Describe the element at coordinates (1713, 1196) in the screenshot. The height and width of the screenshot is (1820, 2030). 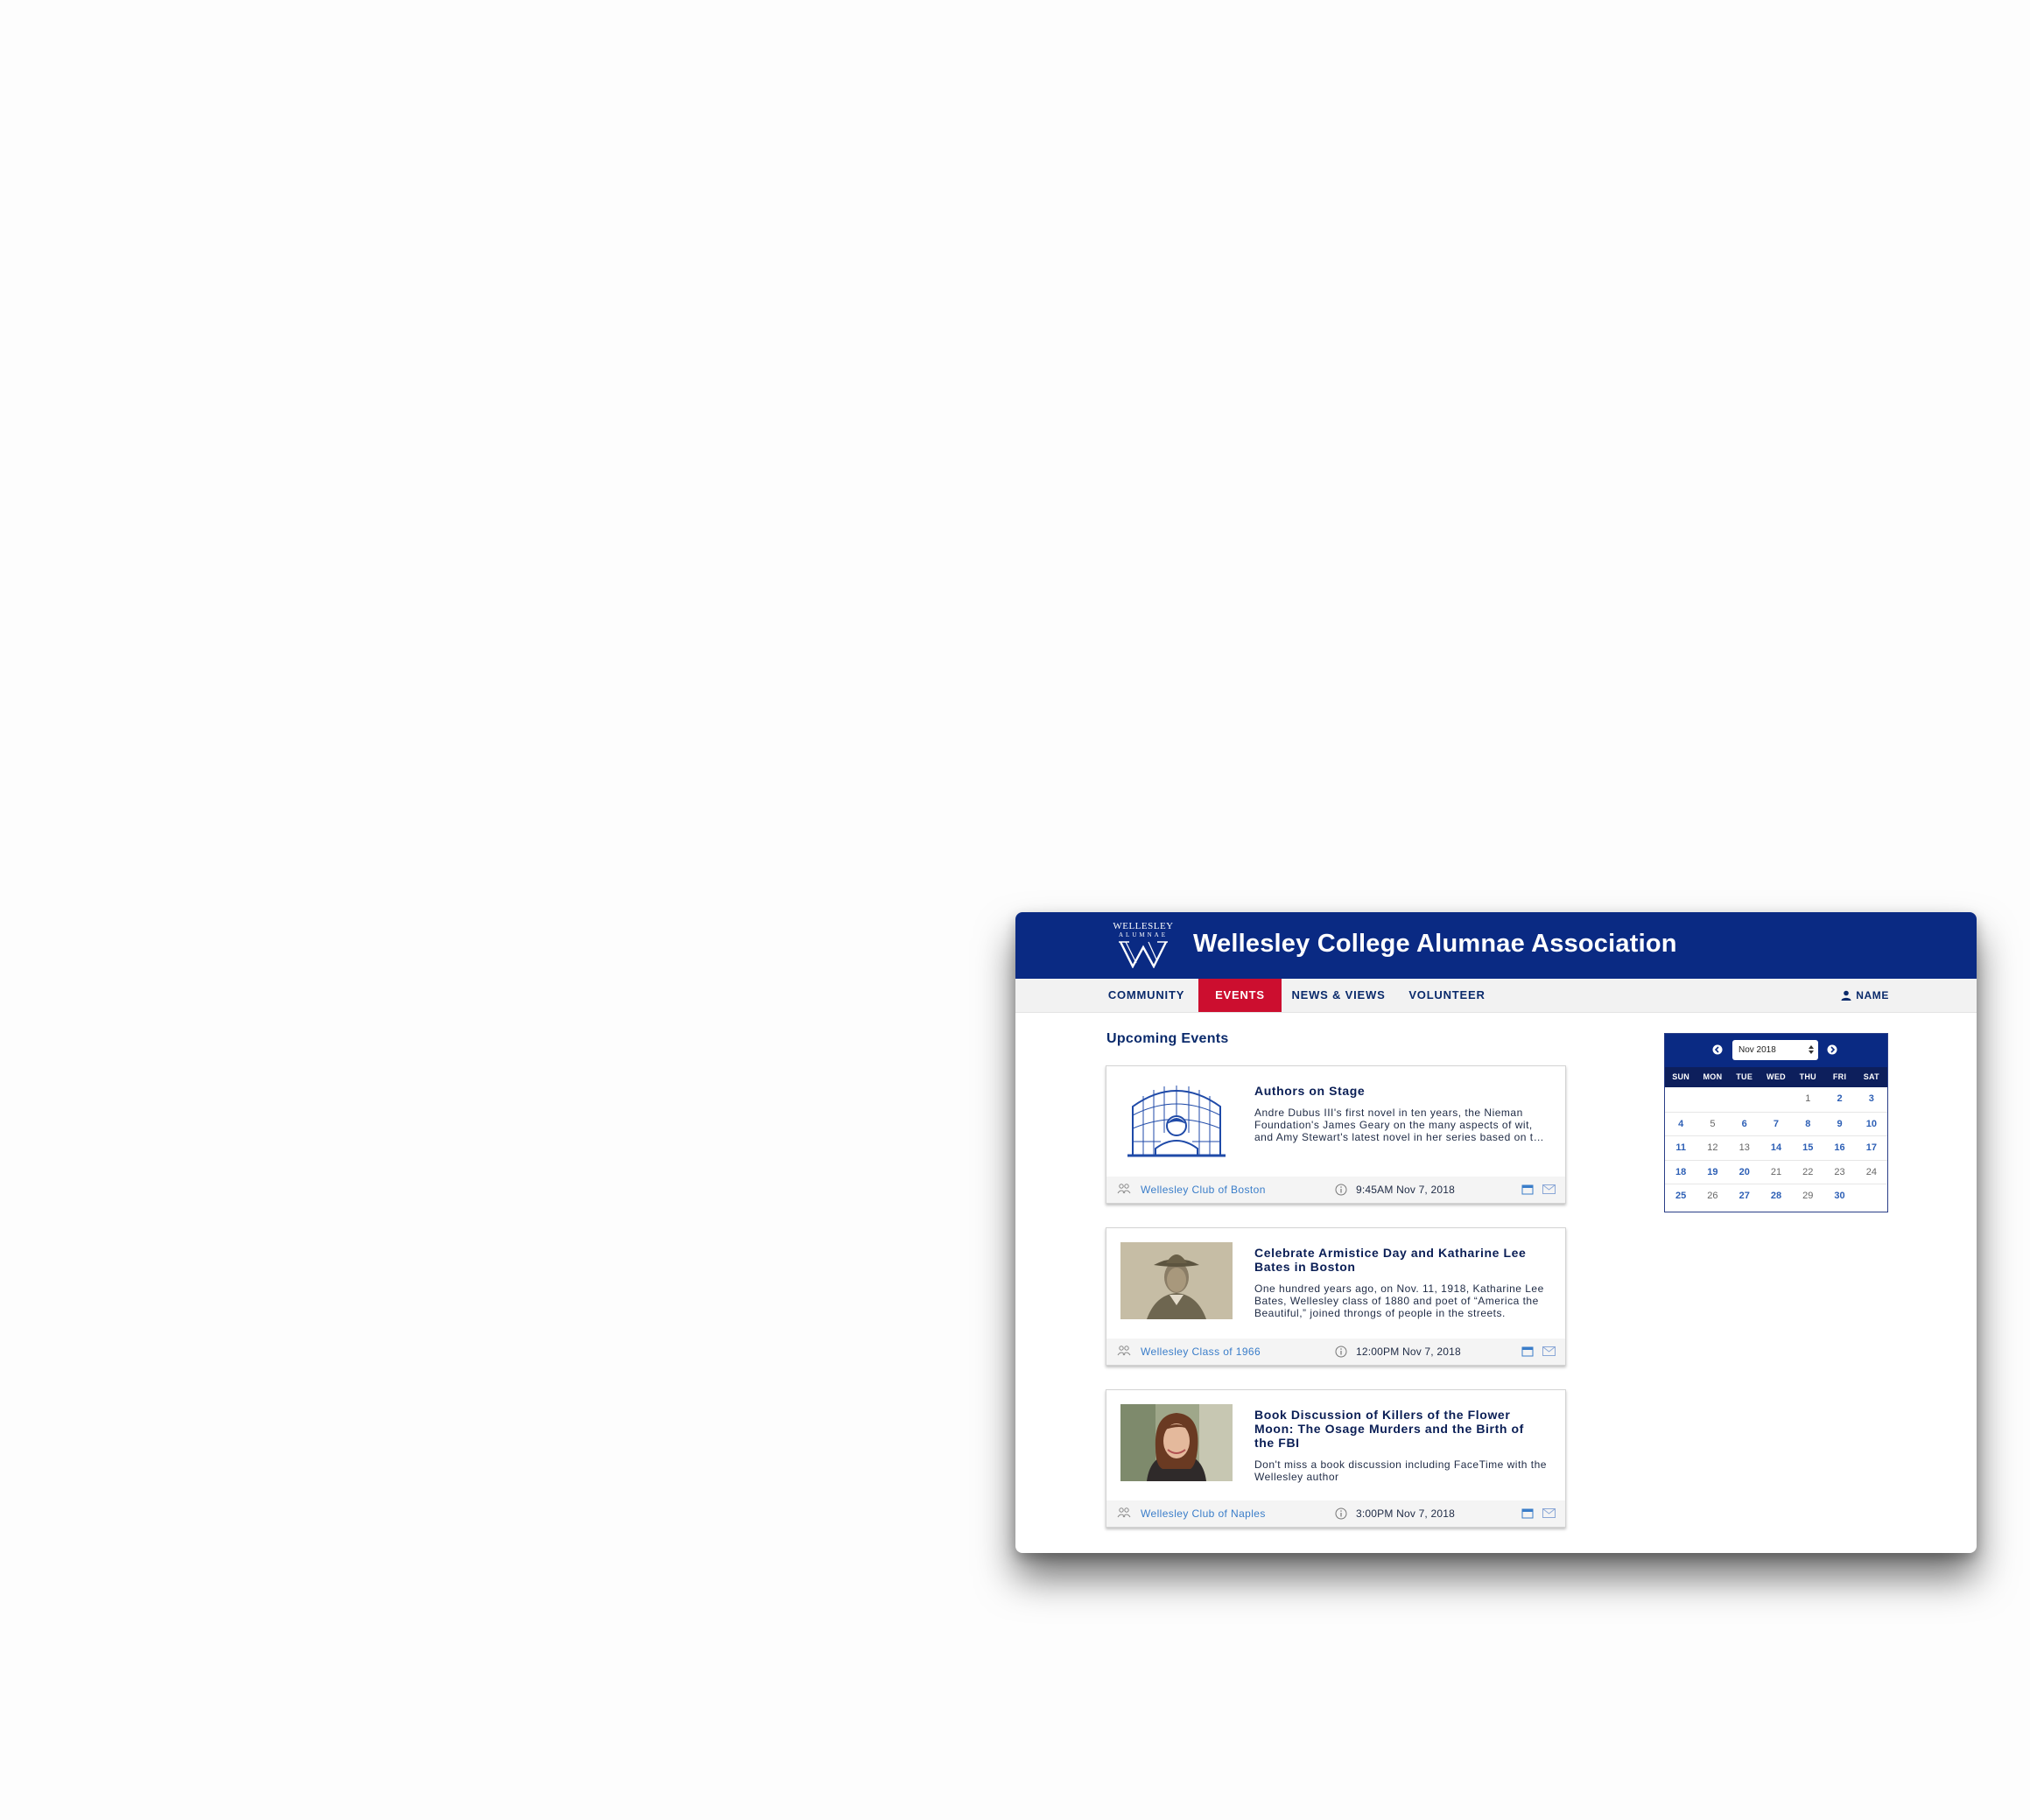
I see `calendar-day: 26` at that location.